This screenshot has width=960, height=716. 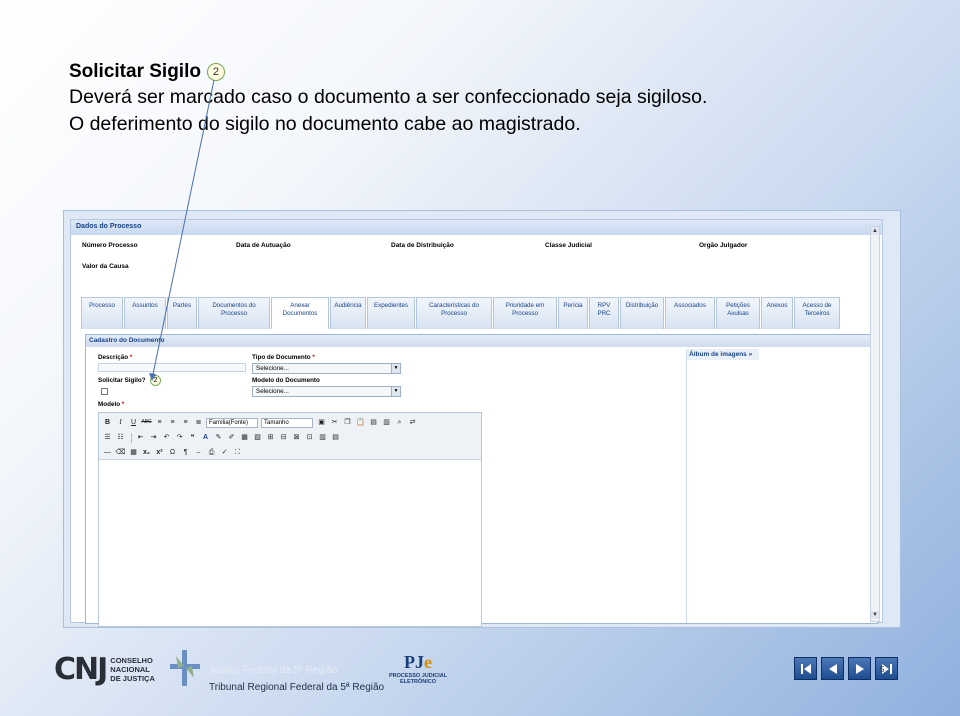 What do you see at coordinates (476, 227) in the screenshot?
I see `process-panel-header: Dados do Processo` at bounding box center [476, 227].